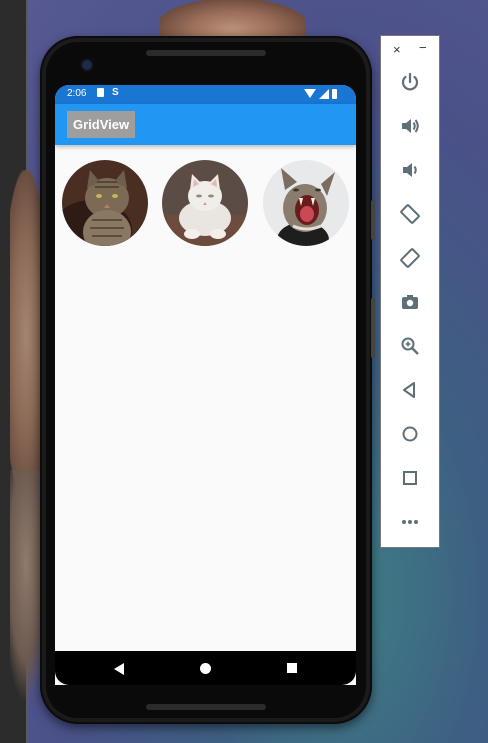 This screenshot has width=488, height=743. I want to click on overview-icon, so click(410, 478).